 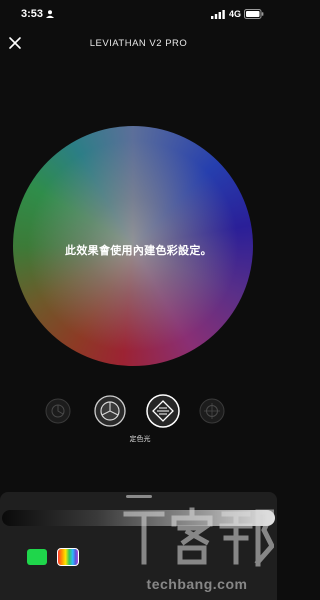 I want to click on wheel-message: 此效果會使用內建色彩設定。, so click(x=138, y=251).